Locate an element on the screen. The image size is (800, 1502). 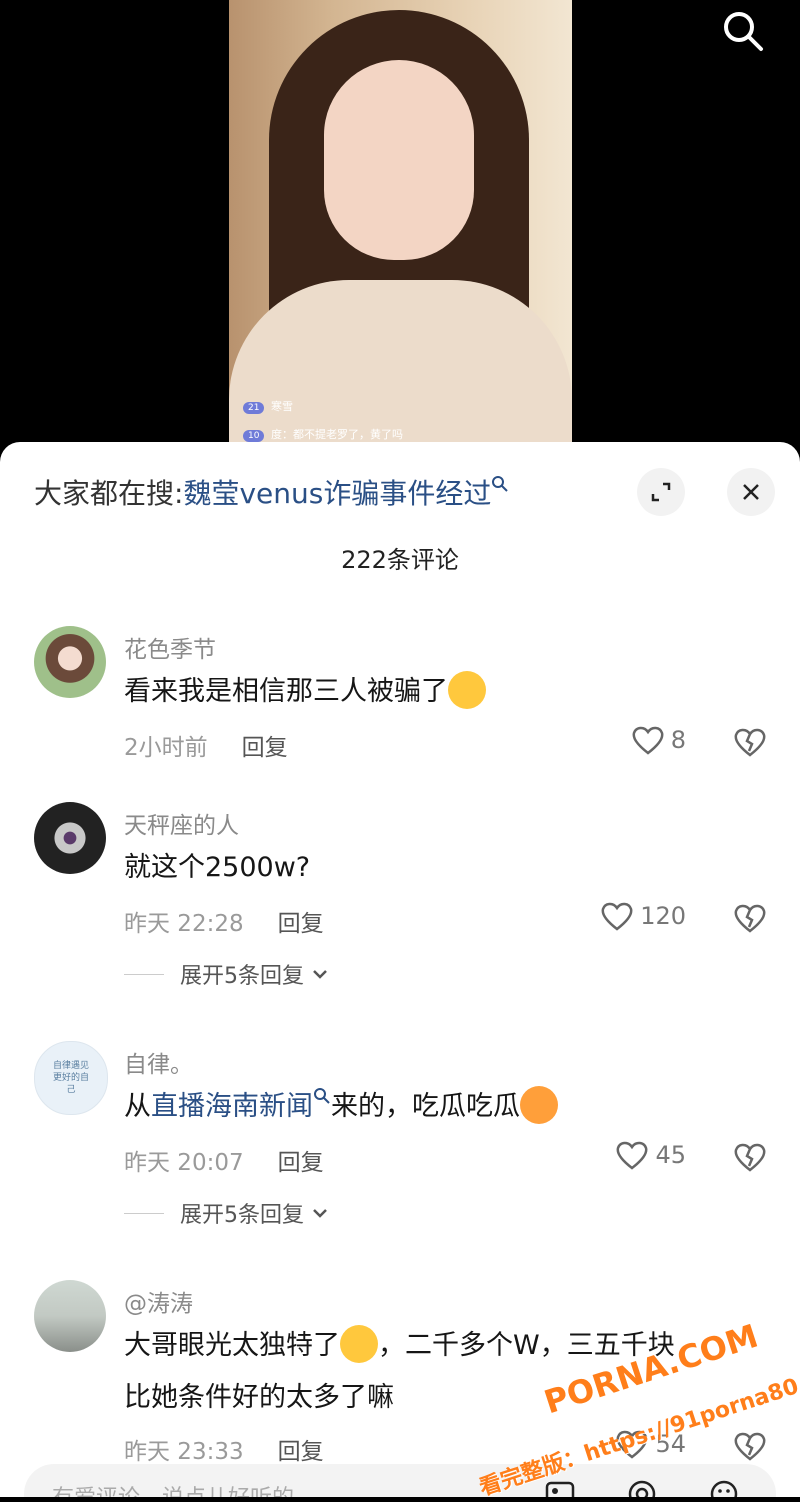
like-button: 45 is located at coordinates (650, 1155).